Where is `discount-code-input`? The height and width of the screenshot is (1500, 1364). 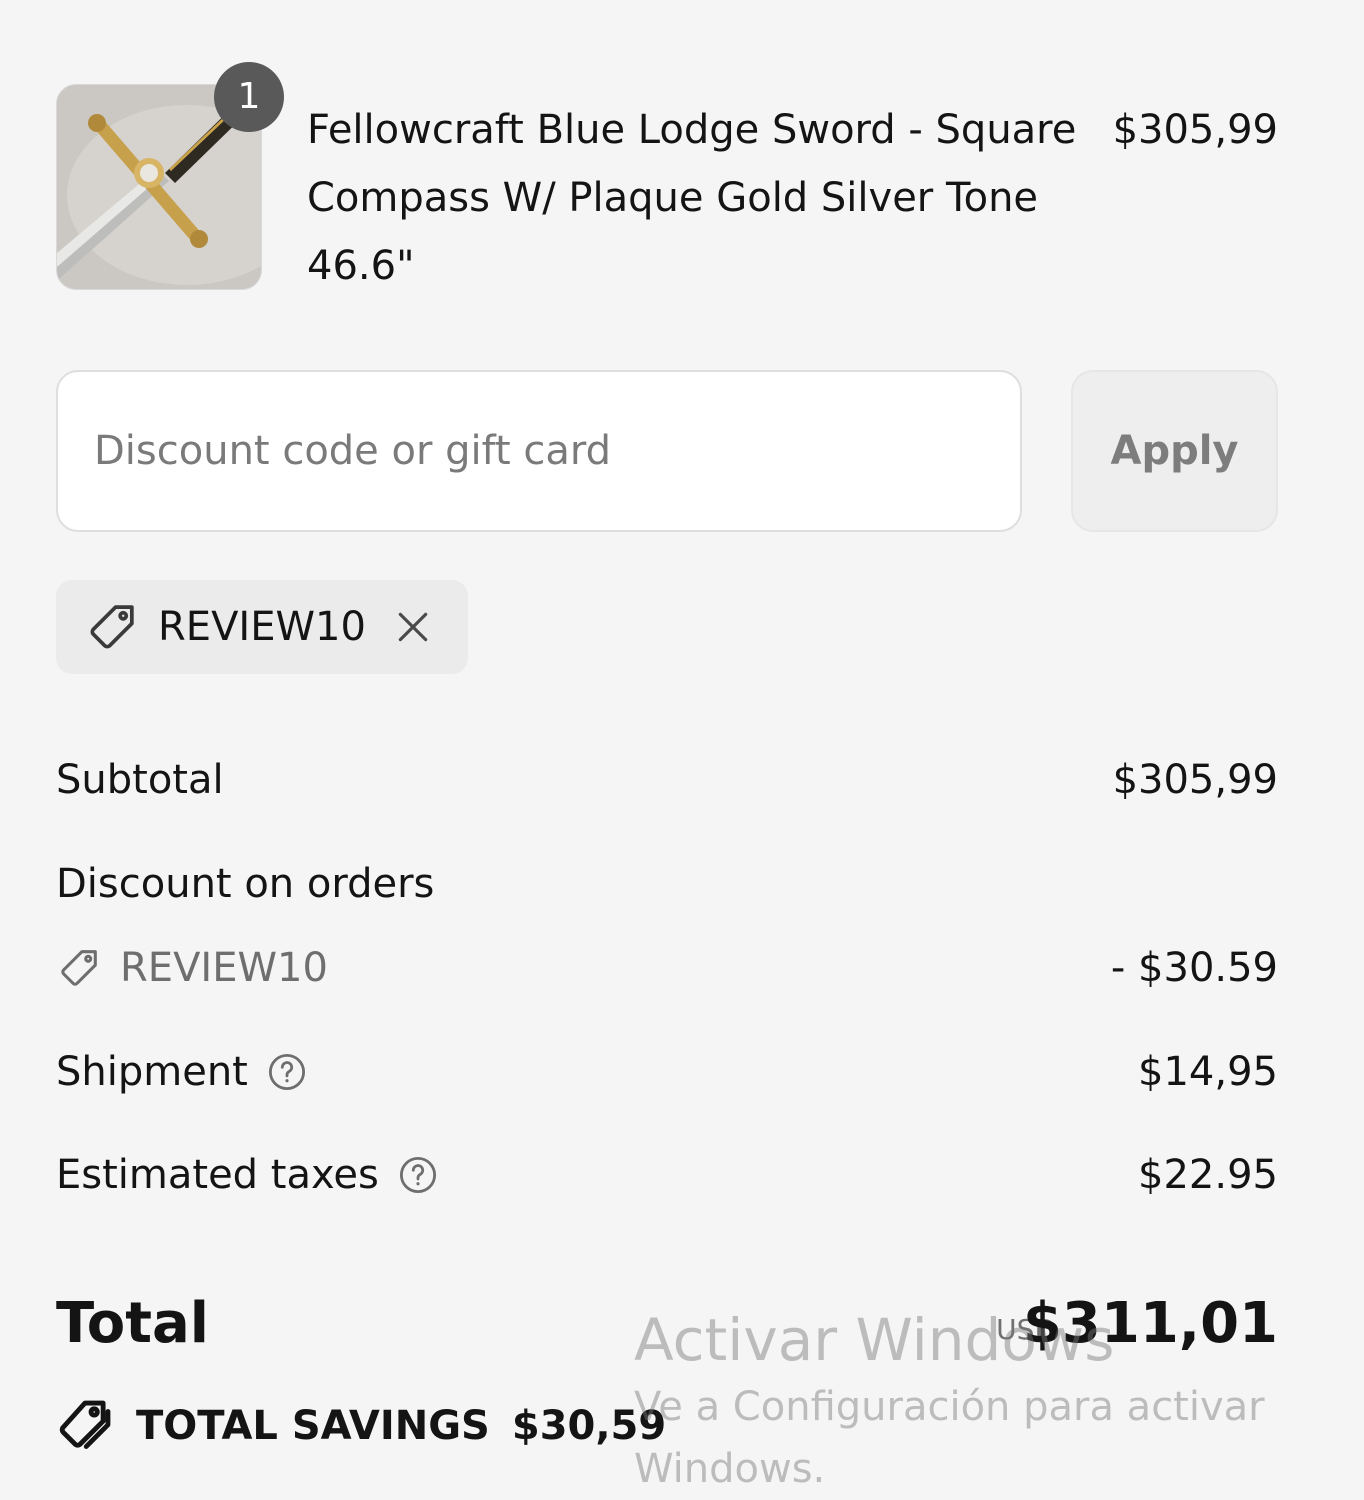
discount-code-input is located at coordinates (539, 451).